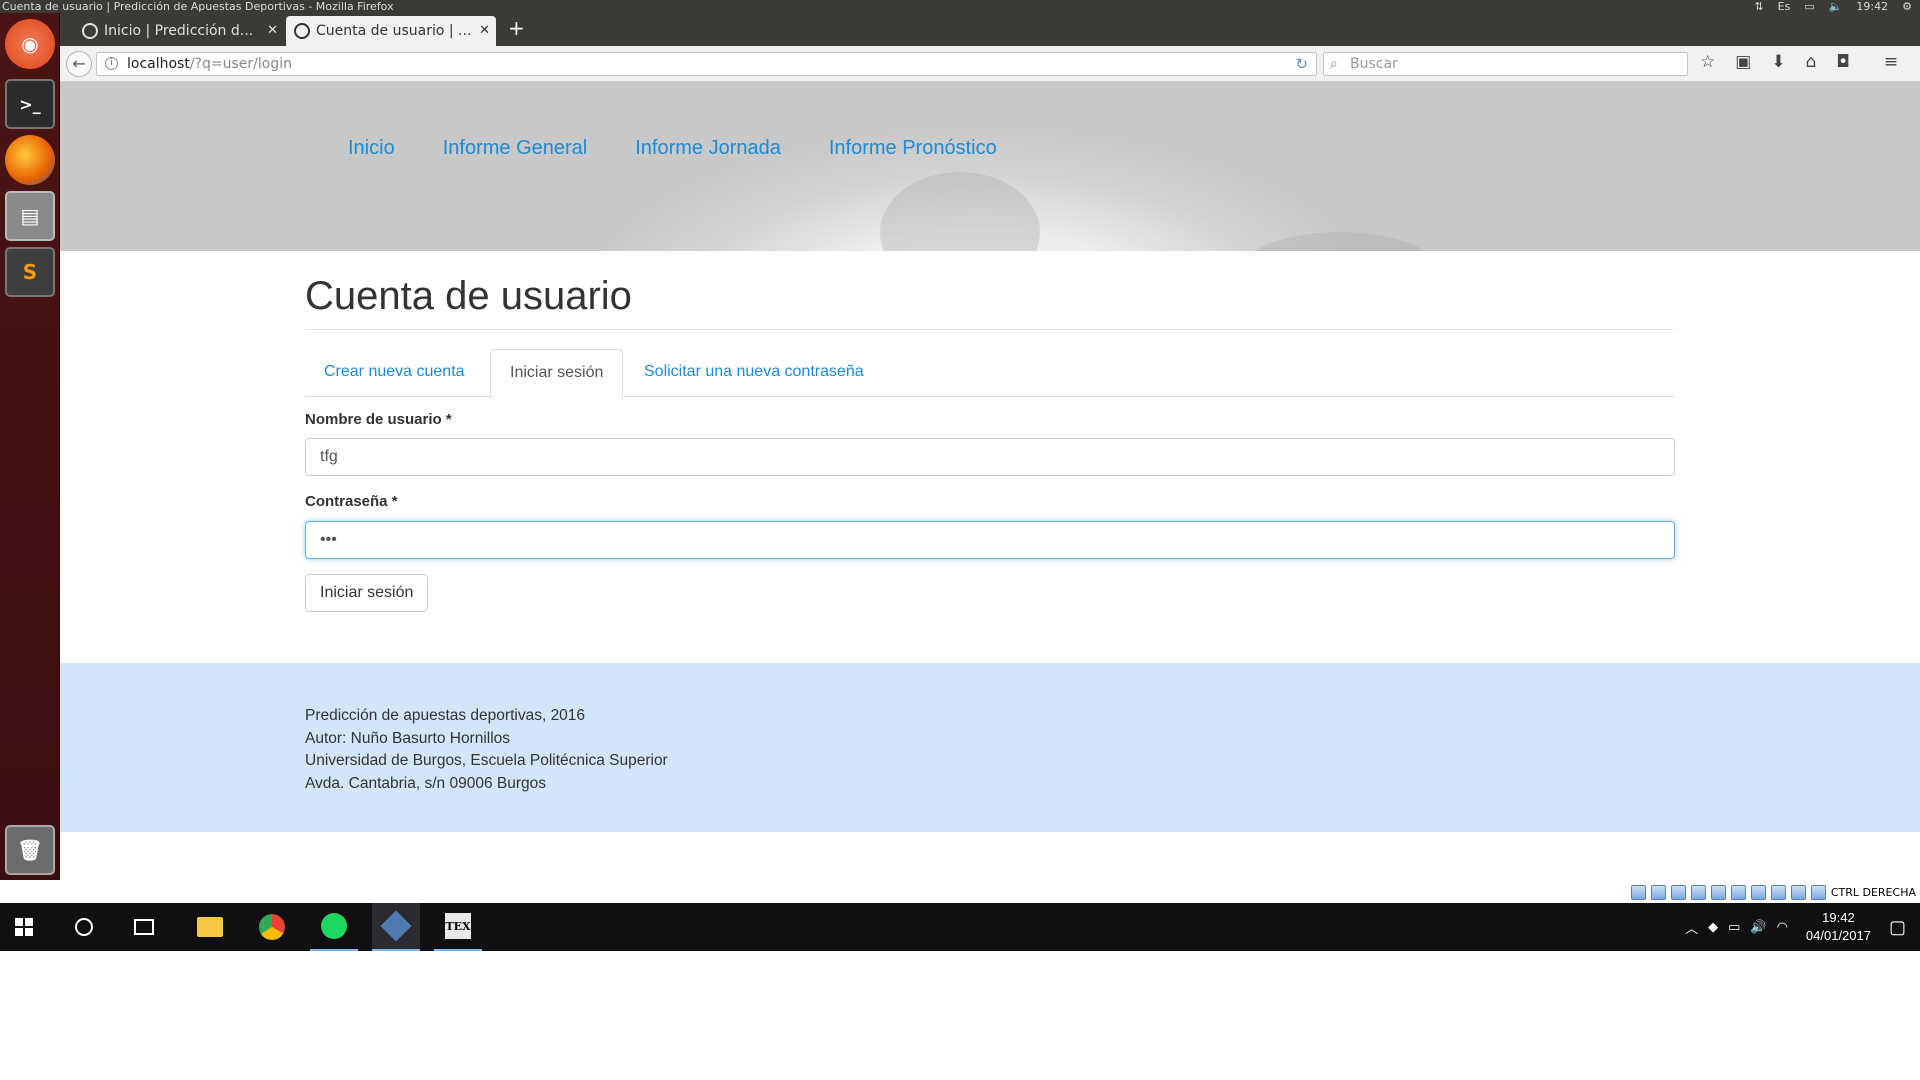 The height and width of the screenshot is (1080, 1920). What do you see at coordinates (1907, 6) in the screenshot?
I see `settings-gear-icon: ⚙` at bounding box center [1907, 6].